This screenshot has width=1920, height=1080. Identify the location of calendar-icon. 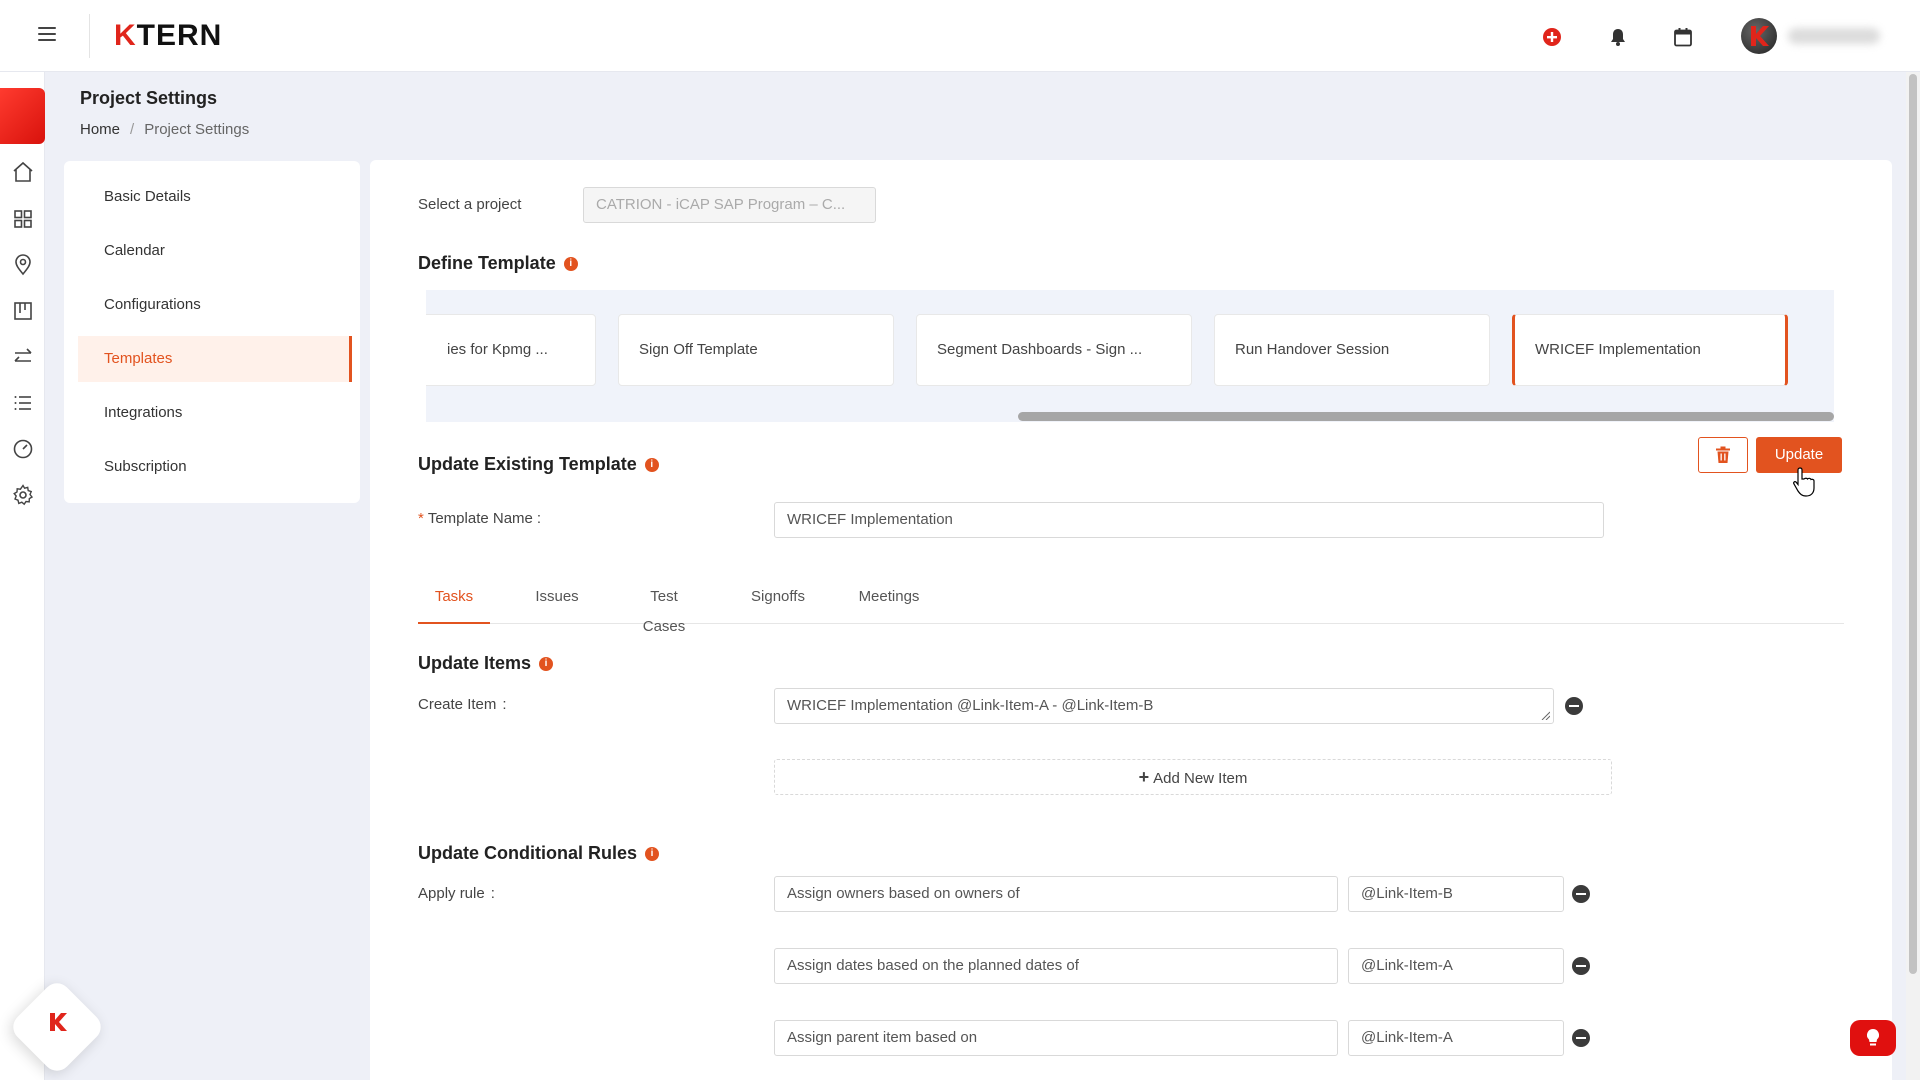
(1683, 37).